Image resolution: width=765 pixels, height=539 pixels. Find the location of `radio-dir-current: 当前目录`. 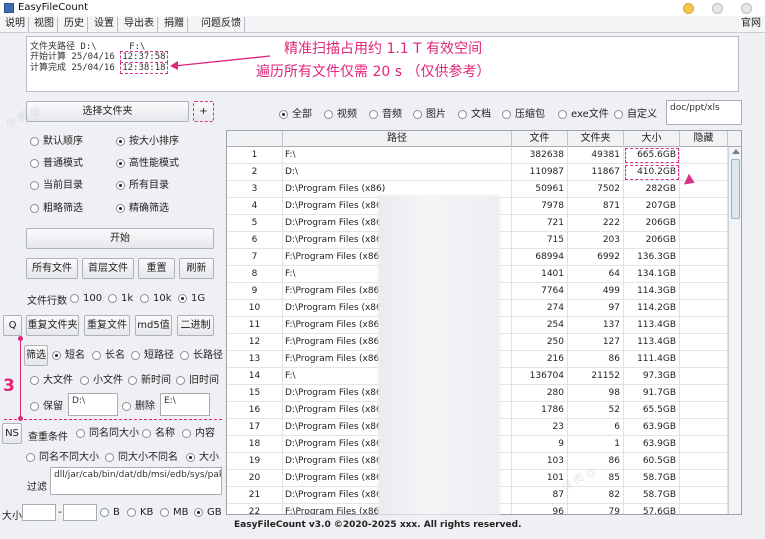

radio-dir-current: 当前目录 is located at coordinates (56, 186).